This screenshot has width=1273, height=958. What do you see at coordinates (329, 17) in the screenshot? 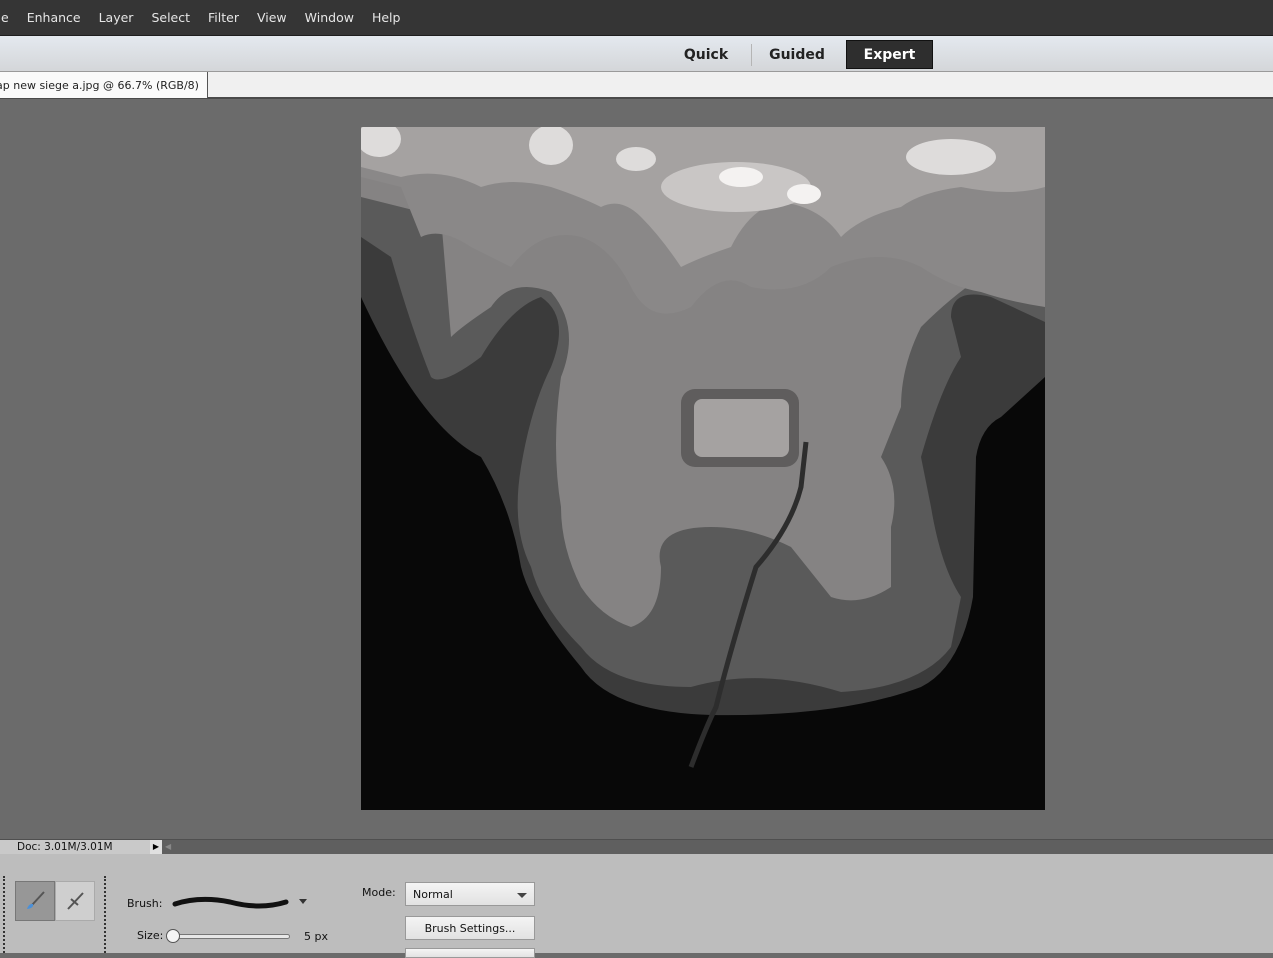
I see `menu-window: Window` at bounding box center [329, 17].